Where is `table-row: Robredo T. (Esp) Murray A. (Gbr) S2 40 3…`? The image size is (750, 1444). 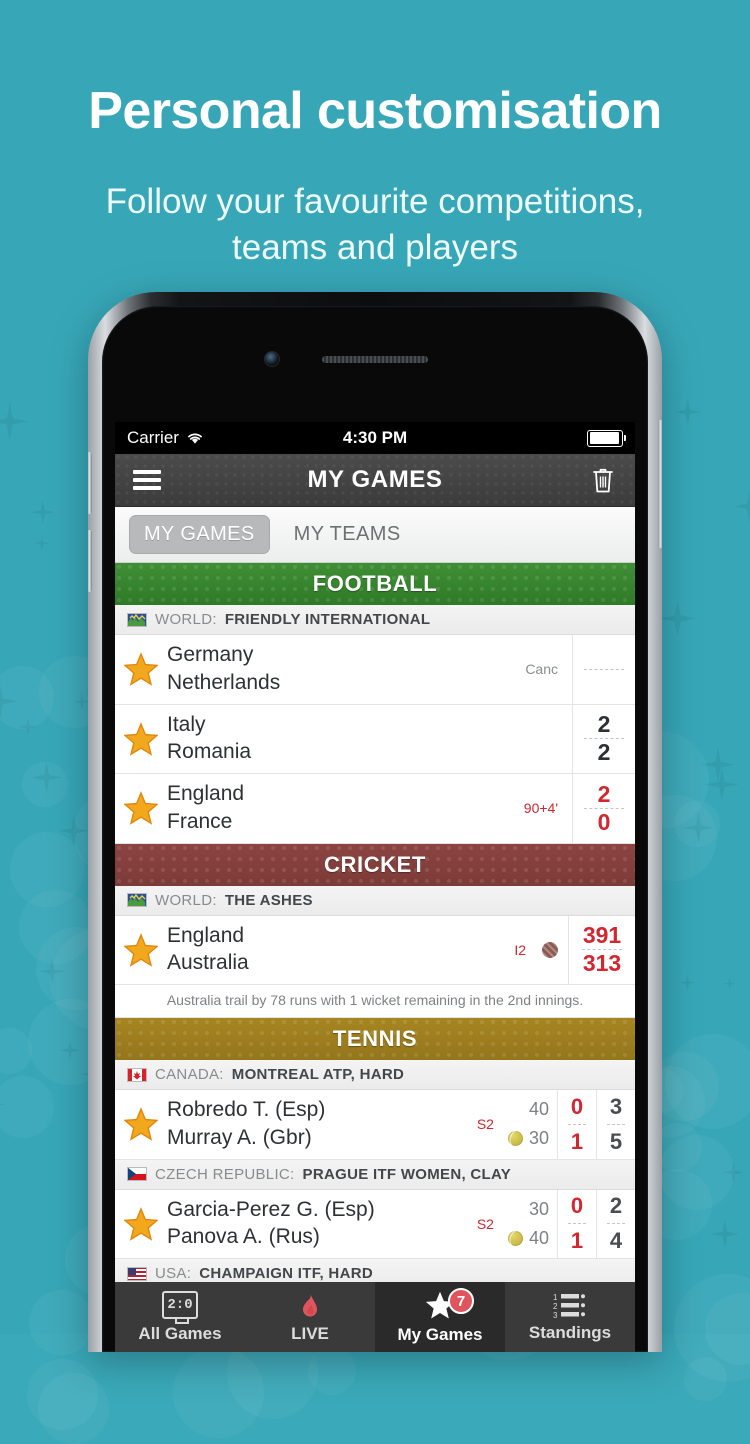
table-row: Robredo T. (Esp) Murray A. (Gbr) S2 40 3… is located at coordinates (375, 1125).